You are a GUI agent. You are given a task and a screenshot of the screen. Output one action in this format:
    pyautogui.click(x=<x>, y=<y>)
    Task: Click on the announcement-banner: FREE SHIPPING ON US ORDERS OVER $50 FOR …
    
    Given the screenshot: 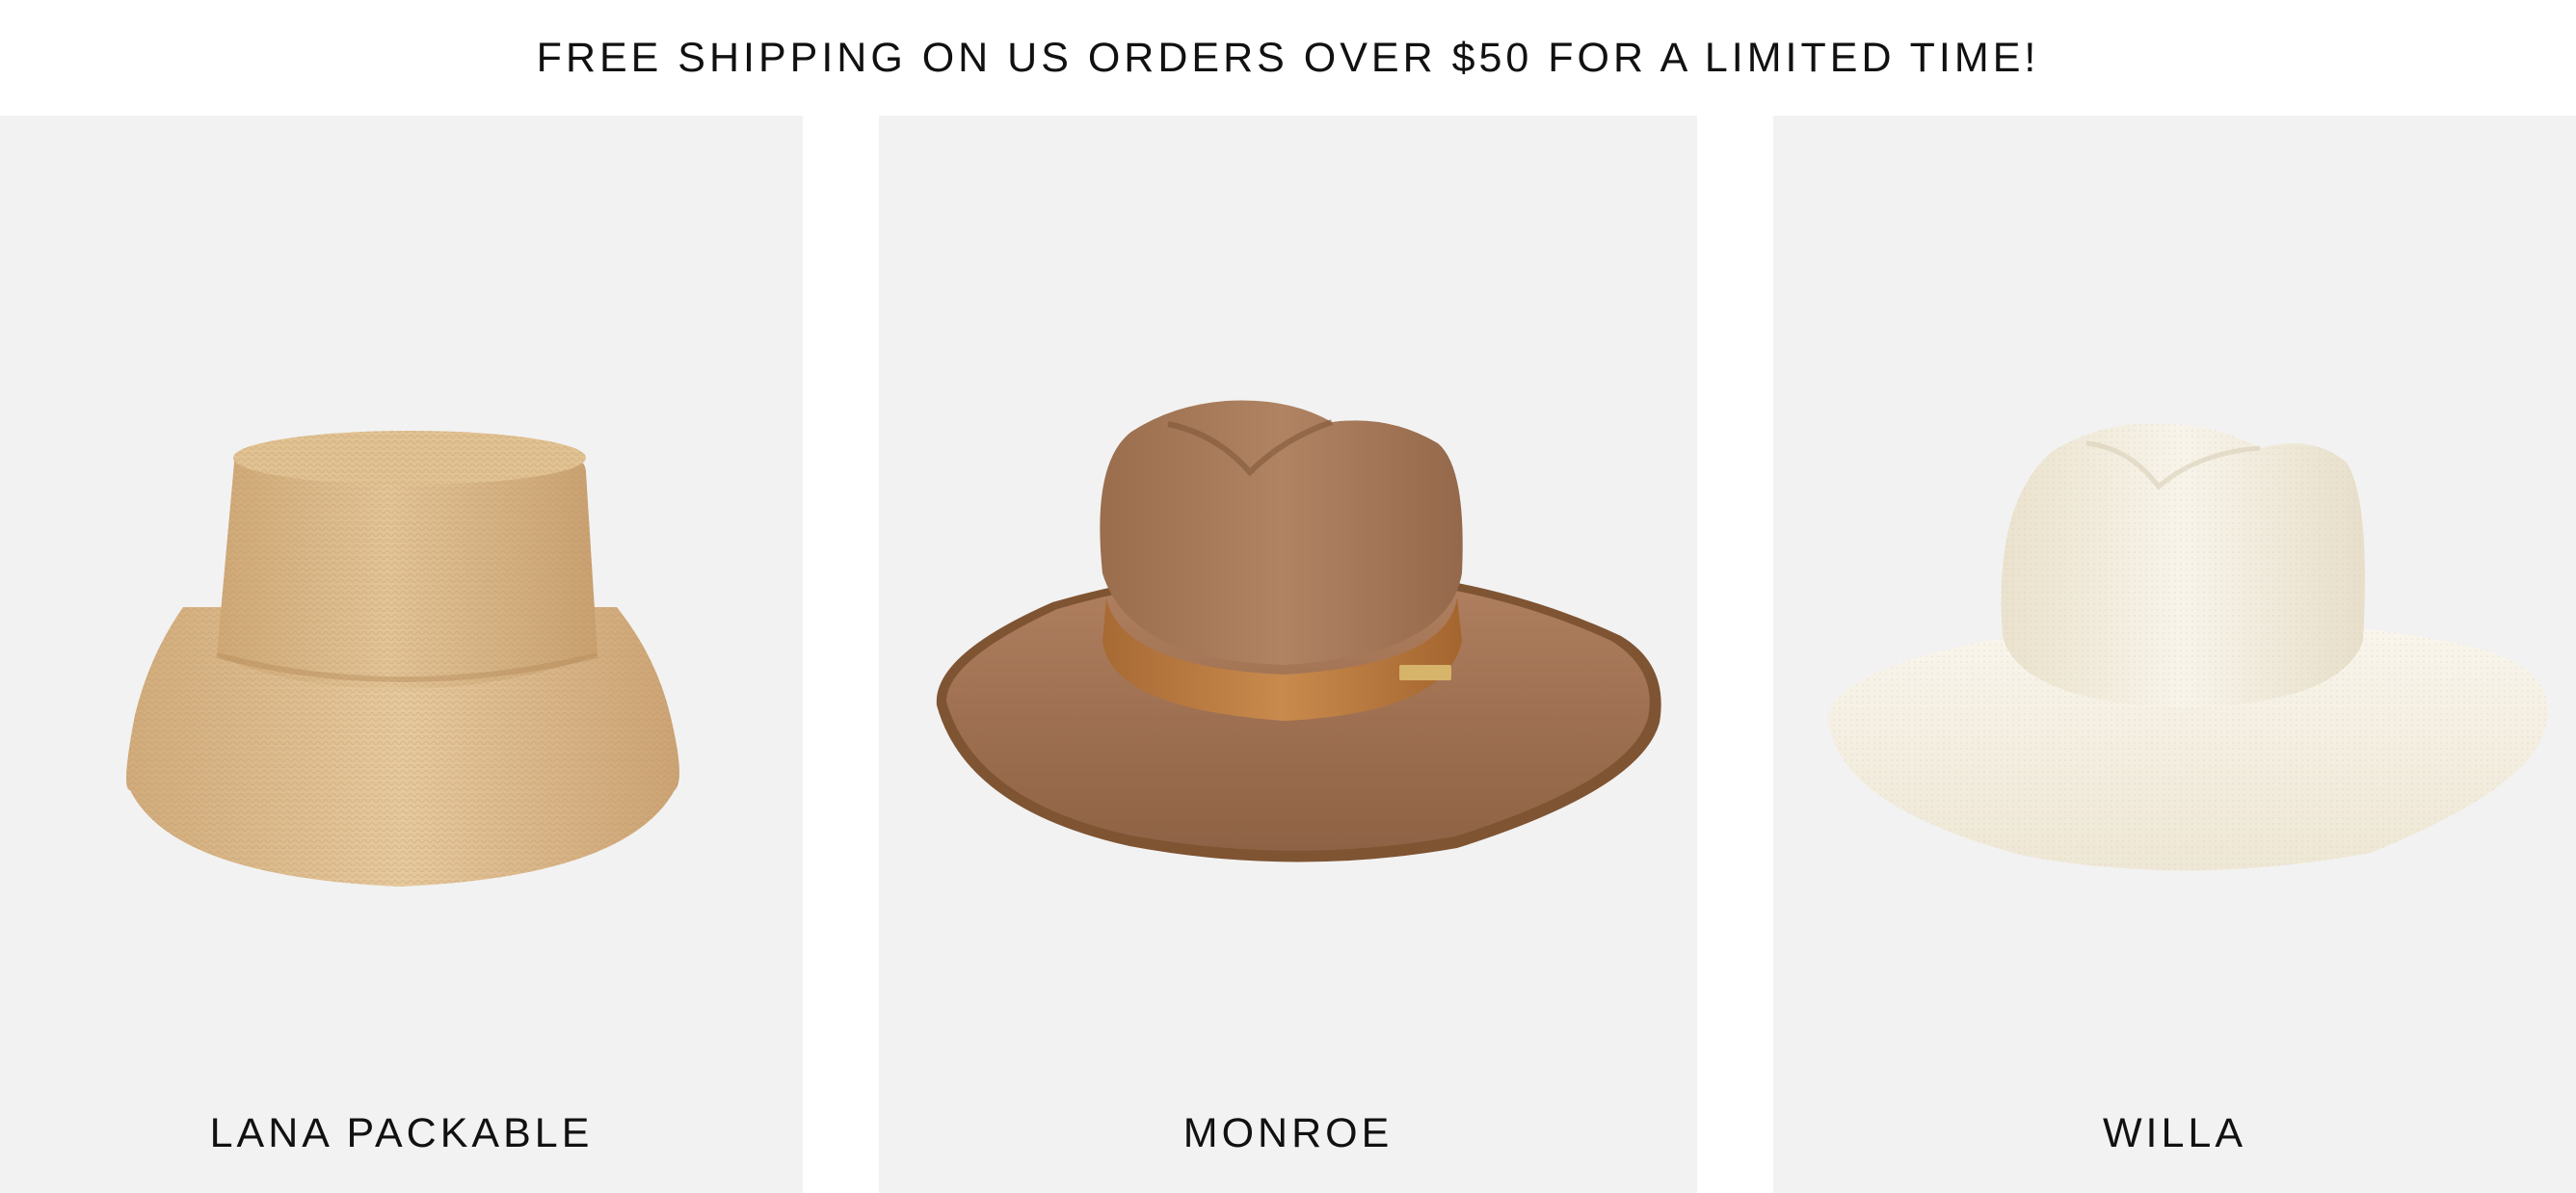 What is the action you would take?
    pyautogui.click(x=1288, y=58)
    